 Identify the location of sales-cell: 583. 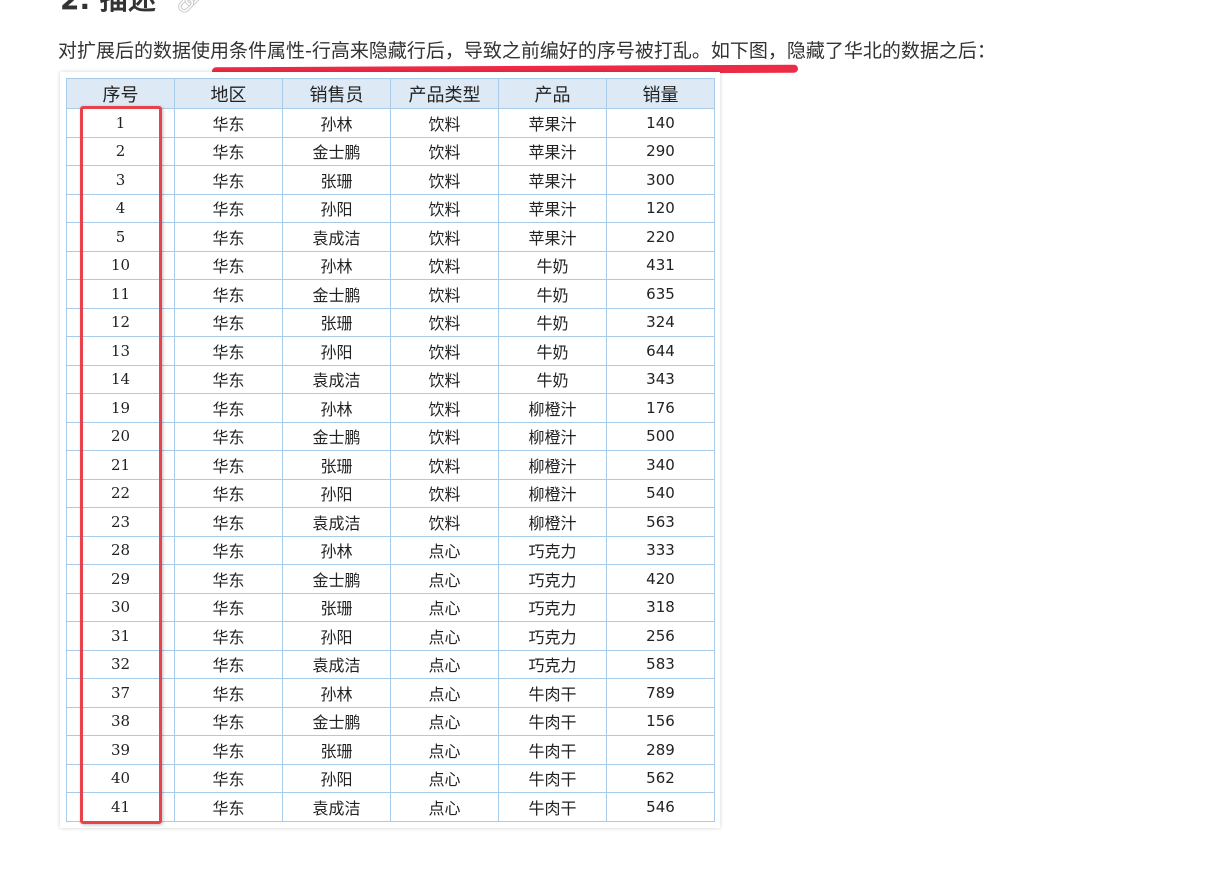
(660, 664).